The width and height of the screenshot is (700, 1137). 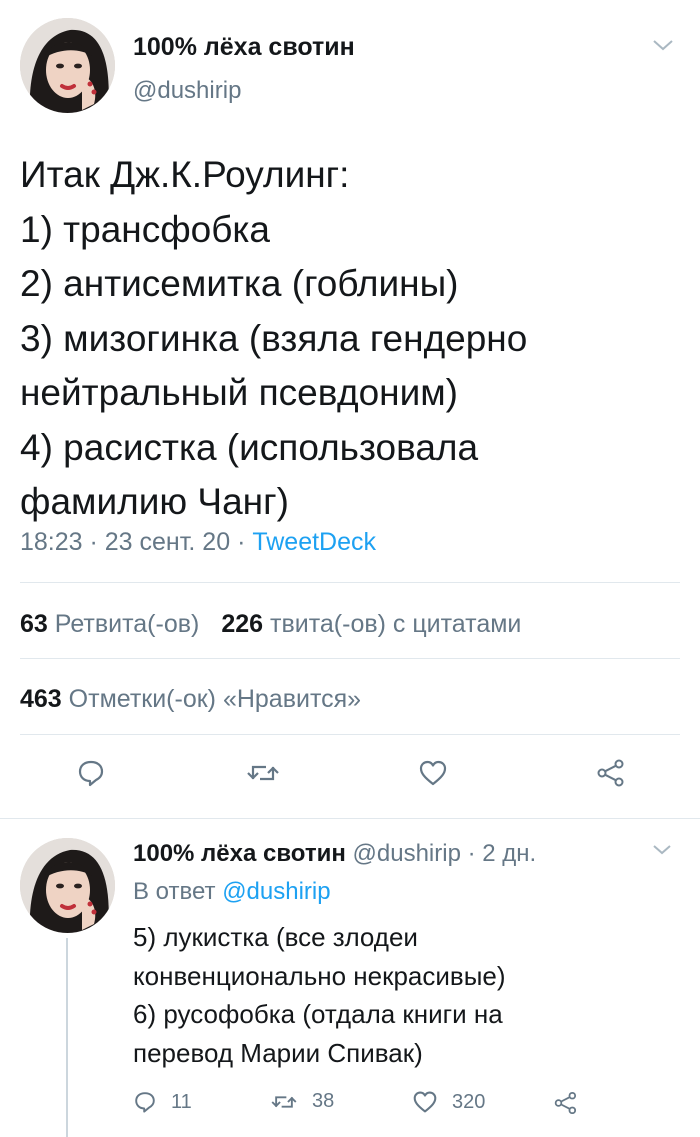 What do you see at coordinates (34, 624) in the screenshot?
I see `retweets-count: 63` at bounding box center [34, 624].